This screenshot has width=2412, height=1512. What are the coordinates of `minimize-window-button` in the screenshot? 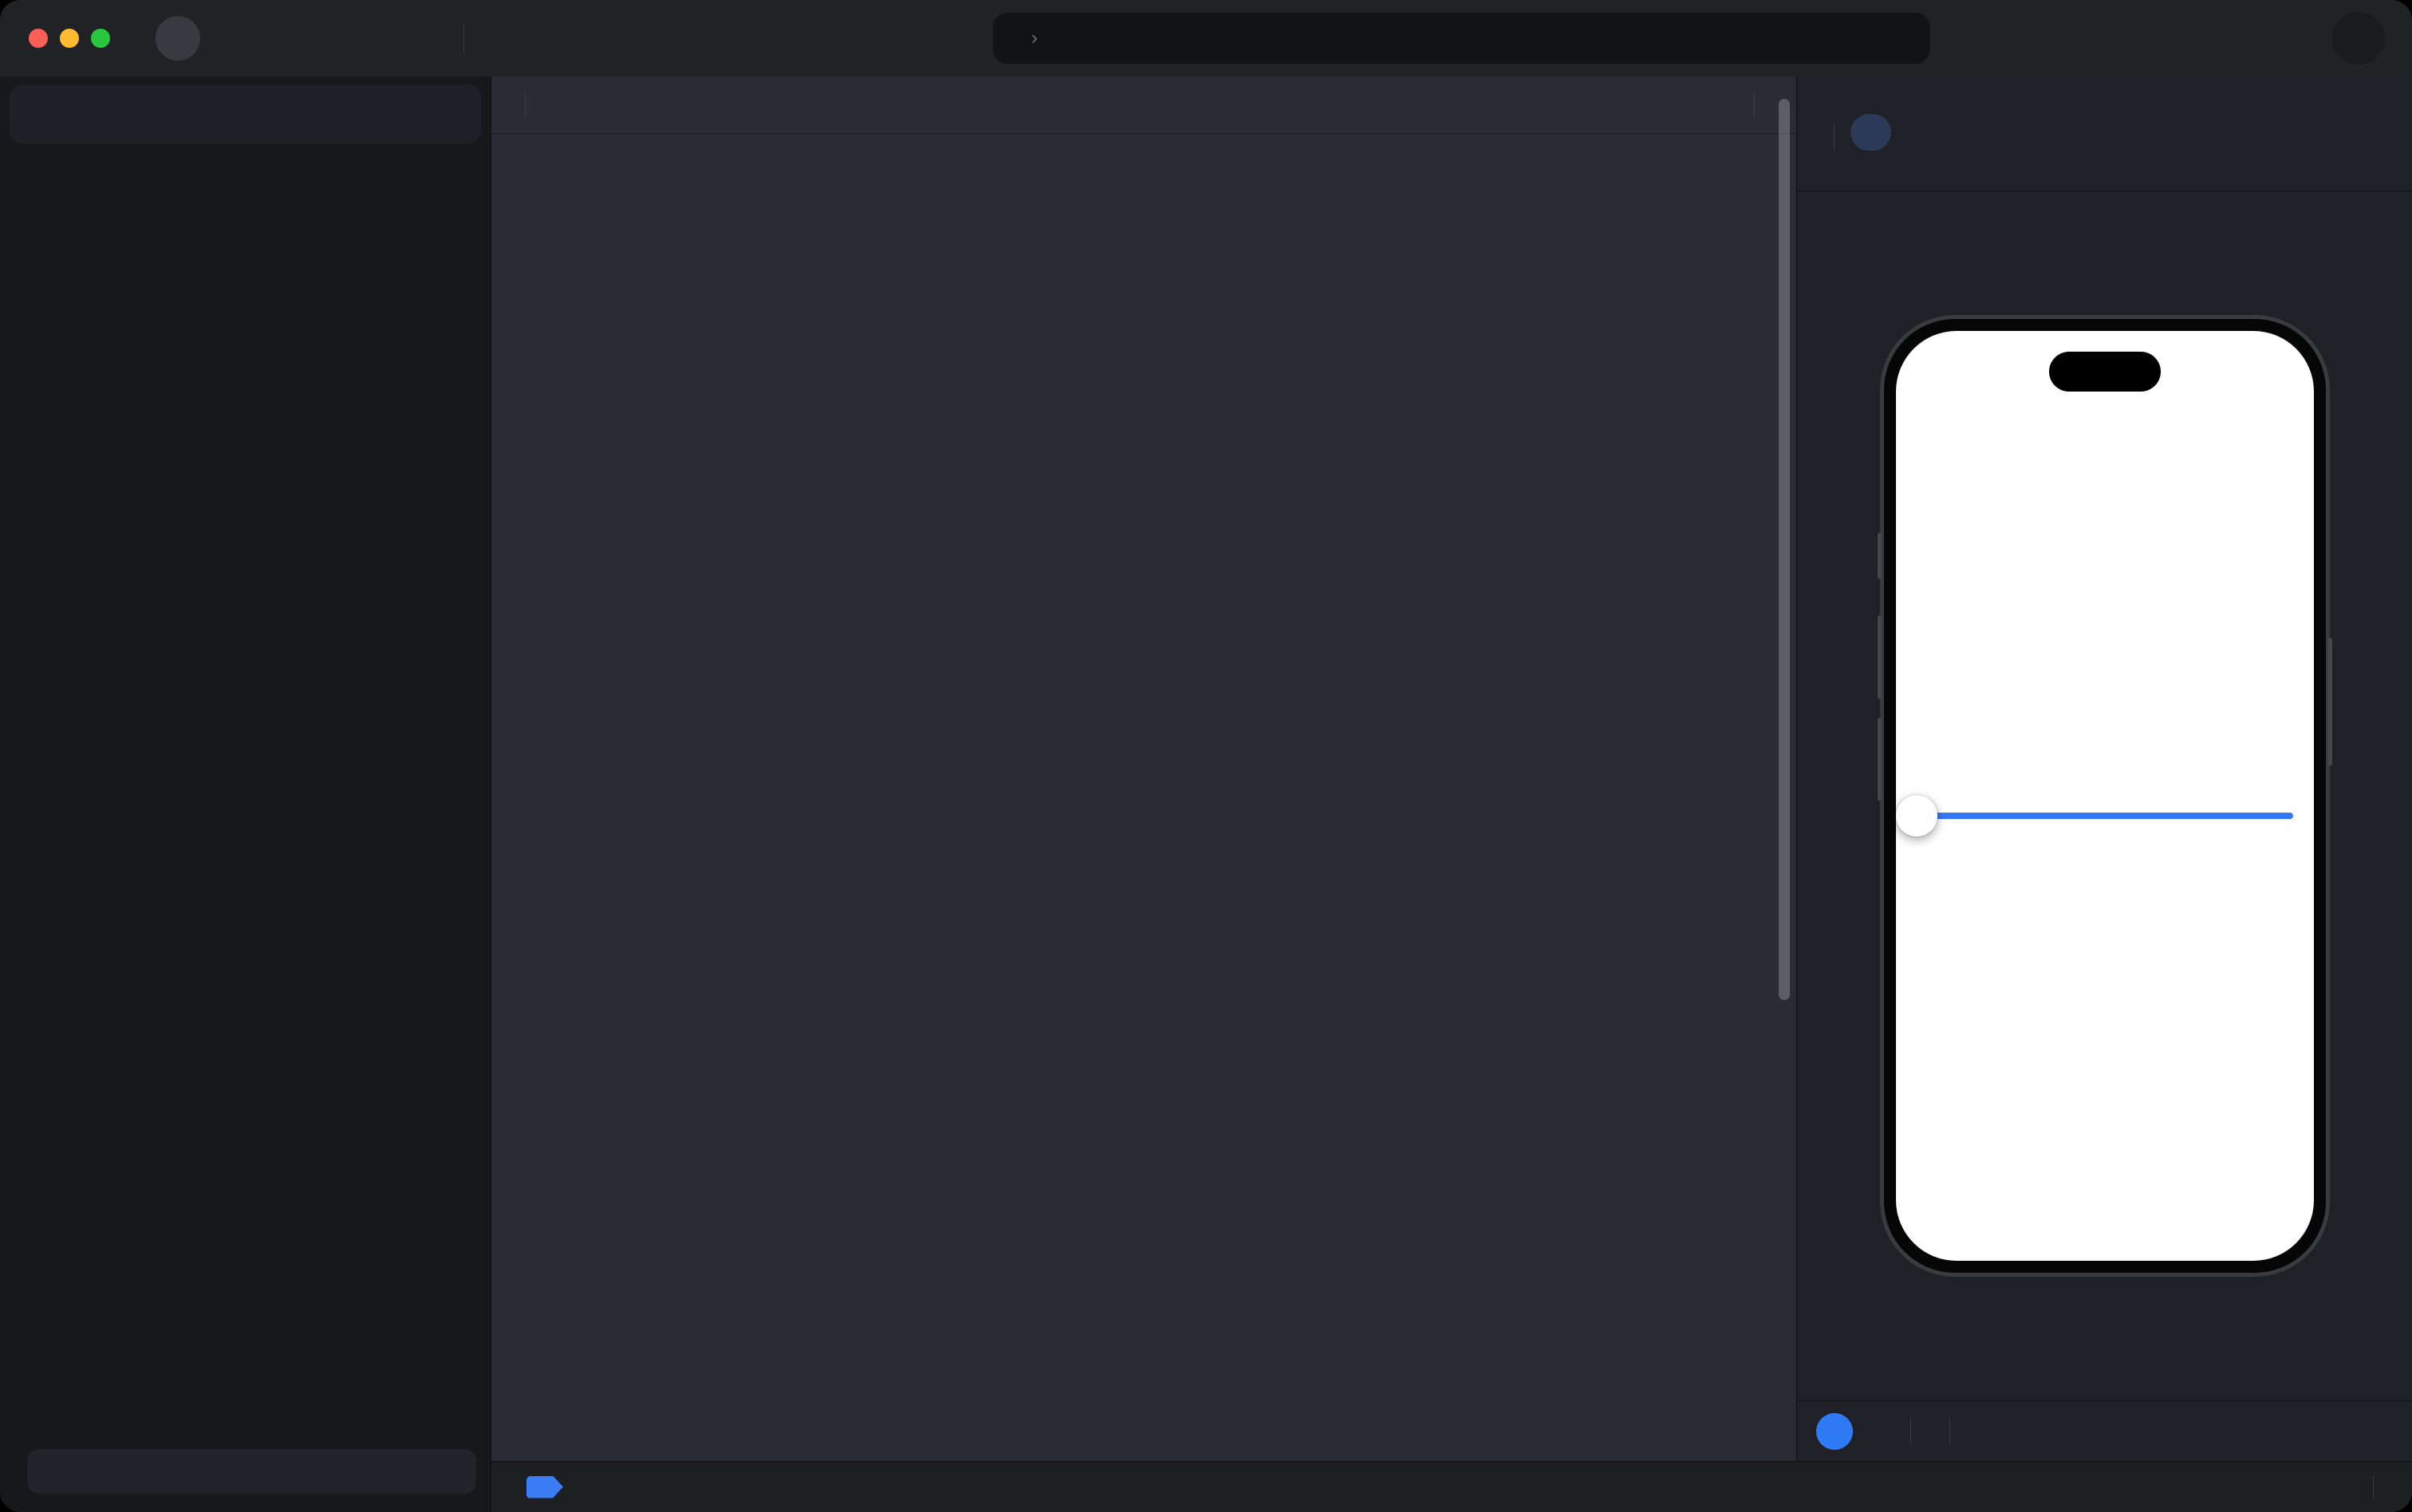 It's located at (70, 38).